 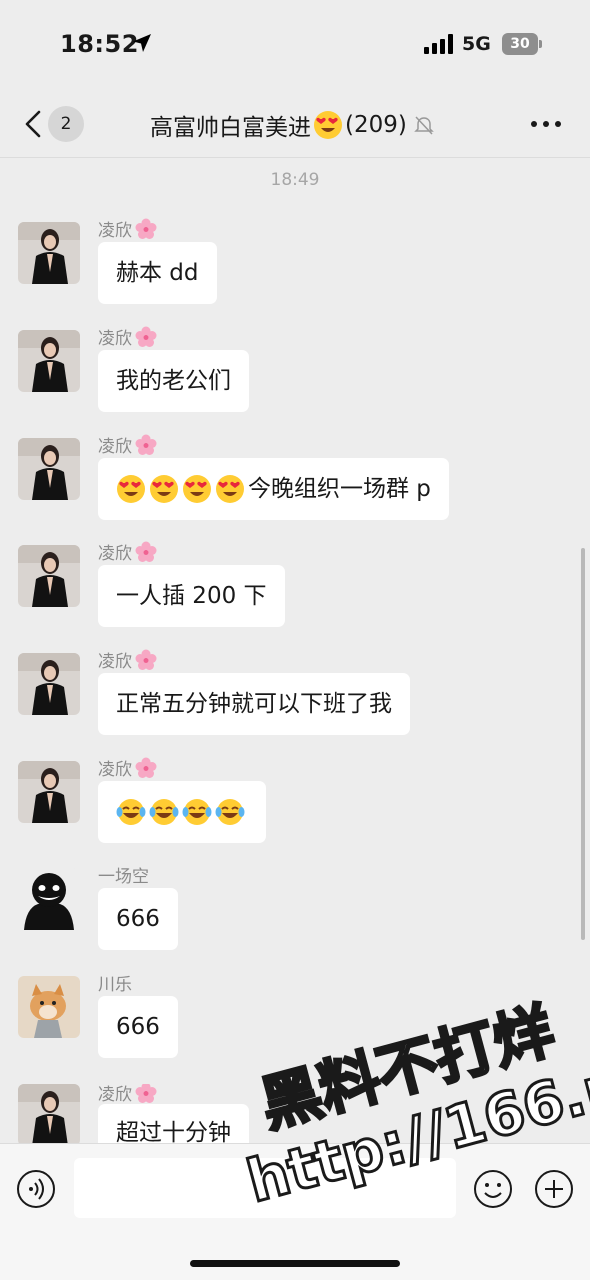 What do you see at coordinates (476, 44) in the screenshot?
I see `network-type: 5G` at bounding box center [476, 44].